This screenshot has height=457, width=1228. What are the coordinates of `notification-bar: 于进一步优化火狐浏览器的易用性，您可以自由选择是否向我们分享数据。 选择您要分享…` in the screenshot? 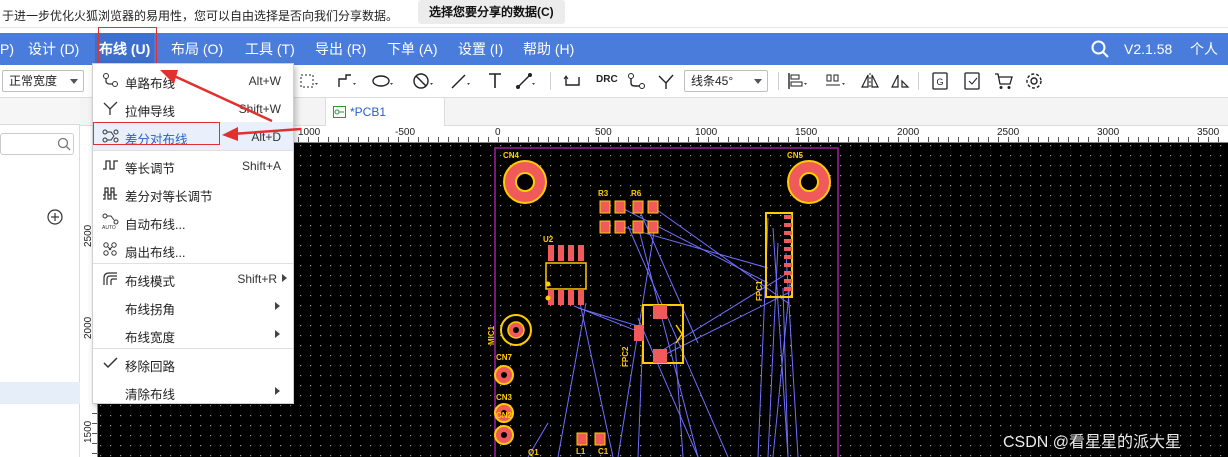 It's located at (614, 14).